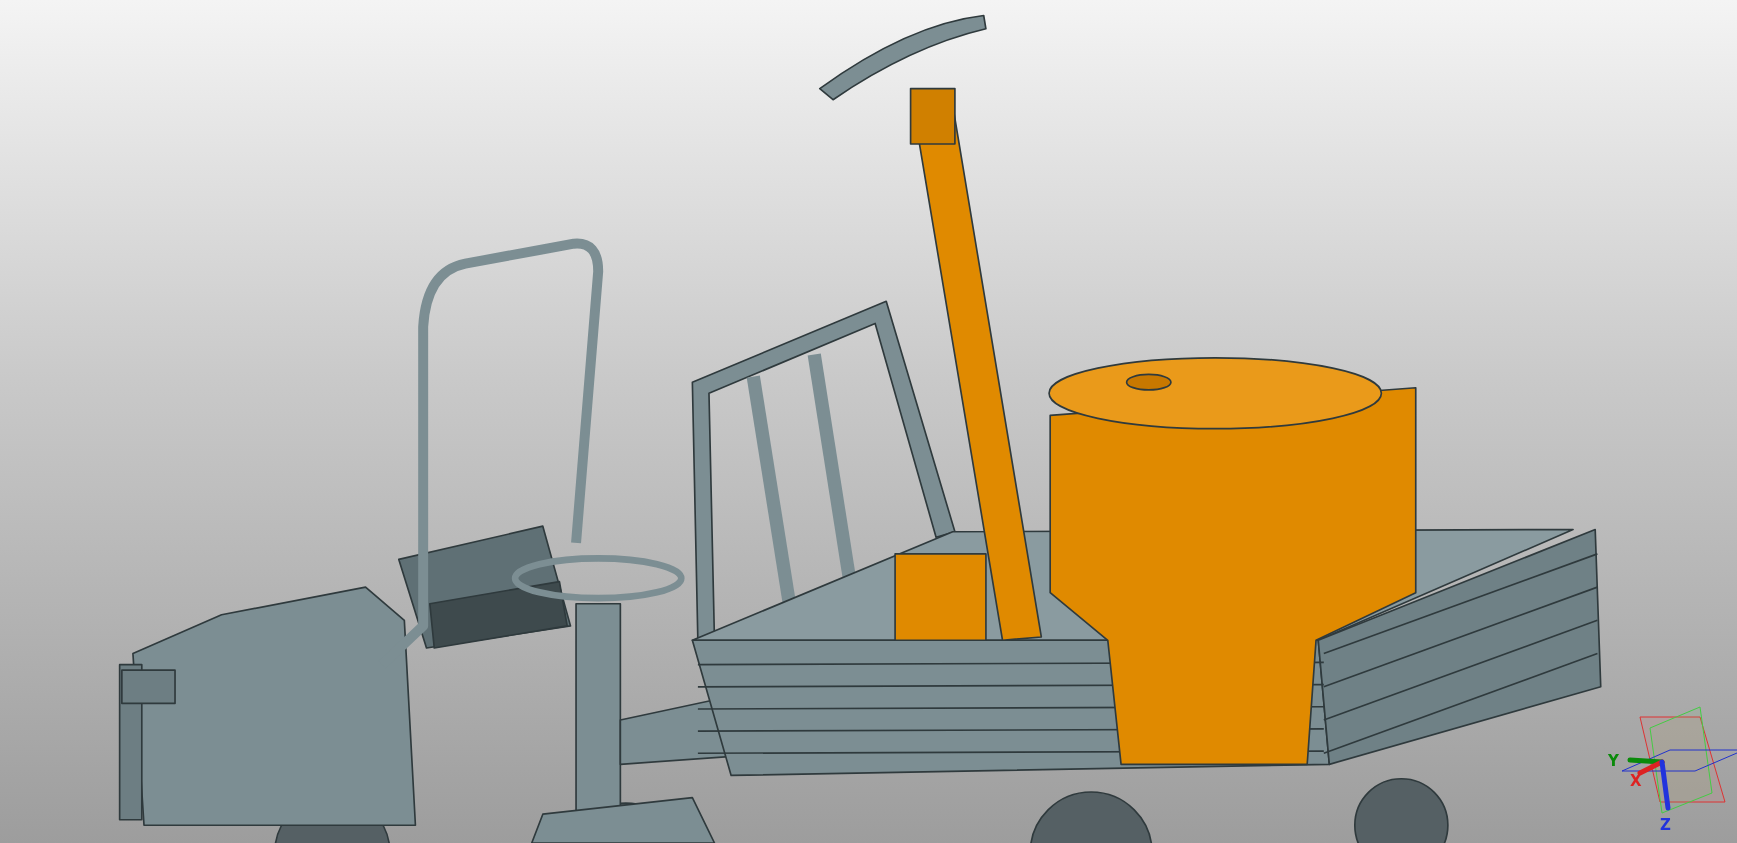  I want to click on axis-label: Y, so click(1613, 761).